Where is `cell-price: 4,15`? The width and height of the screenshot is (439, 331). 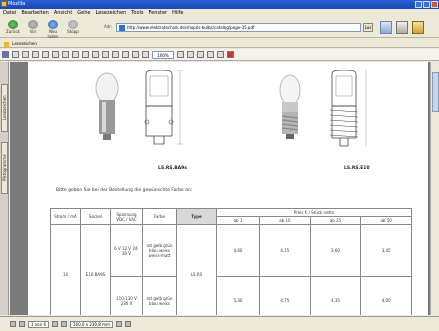 cell-price: 4,15 is located at coordinates (285, 250).